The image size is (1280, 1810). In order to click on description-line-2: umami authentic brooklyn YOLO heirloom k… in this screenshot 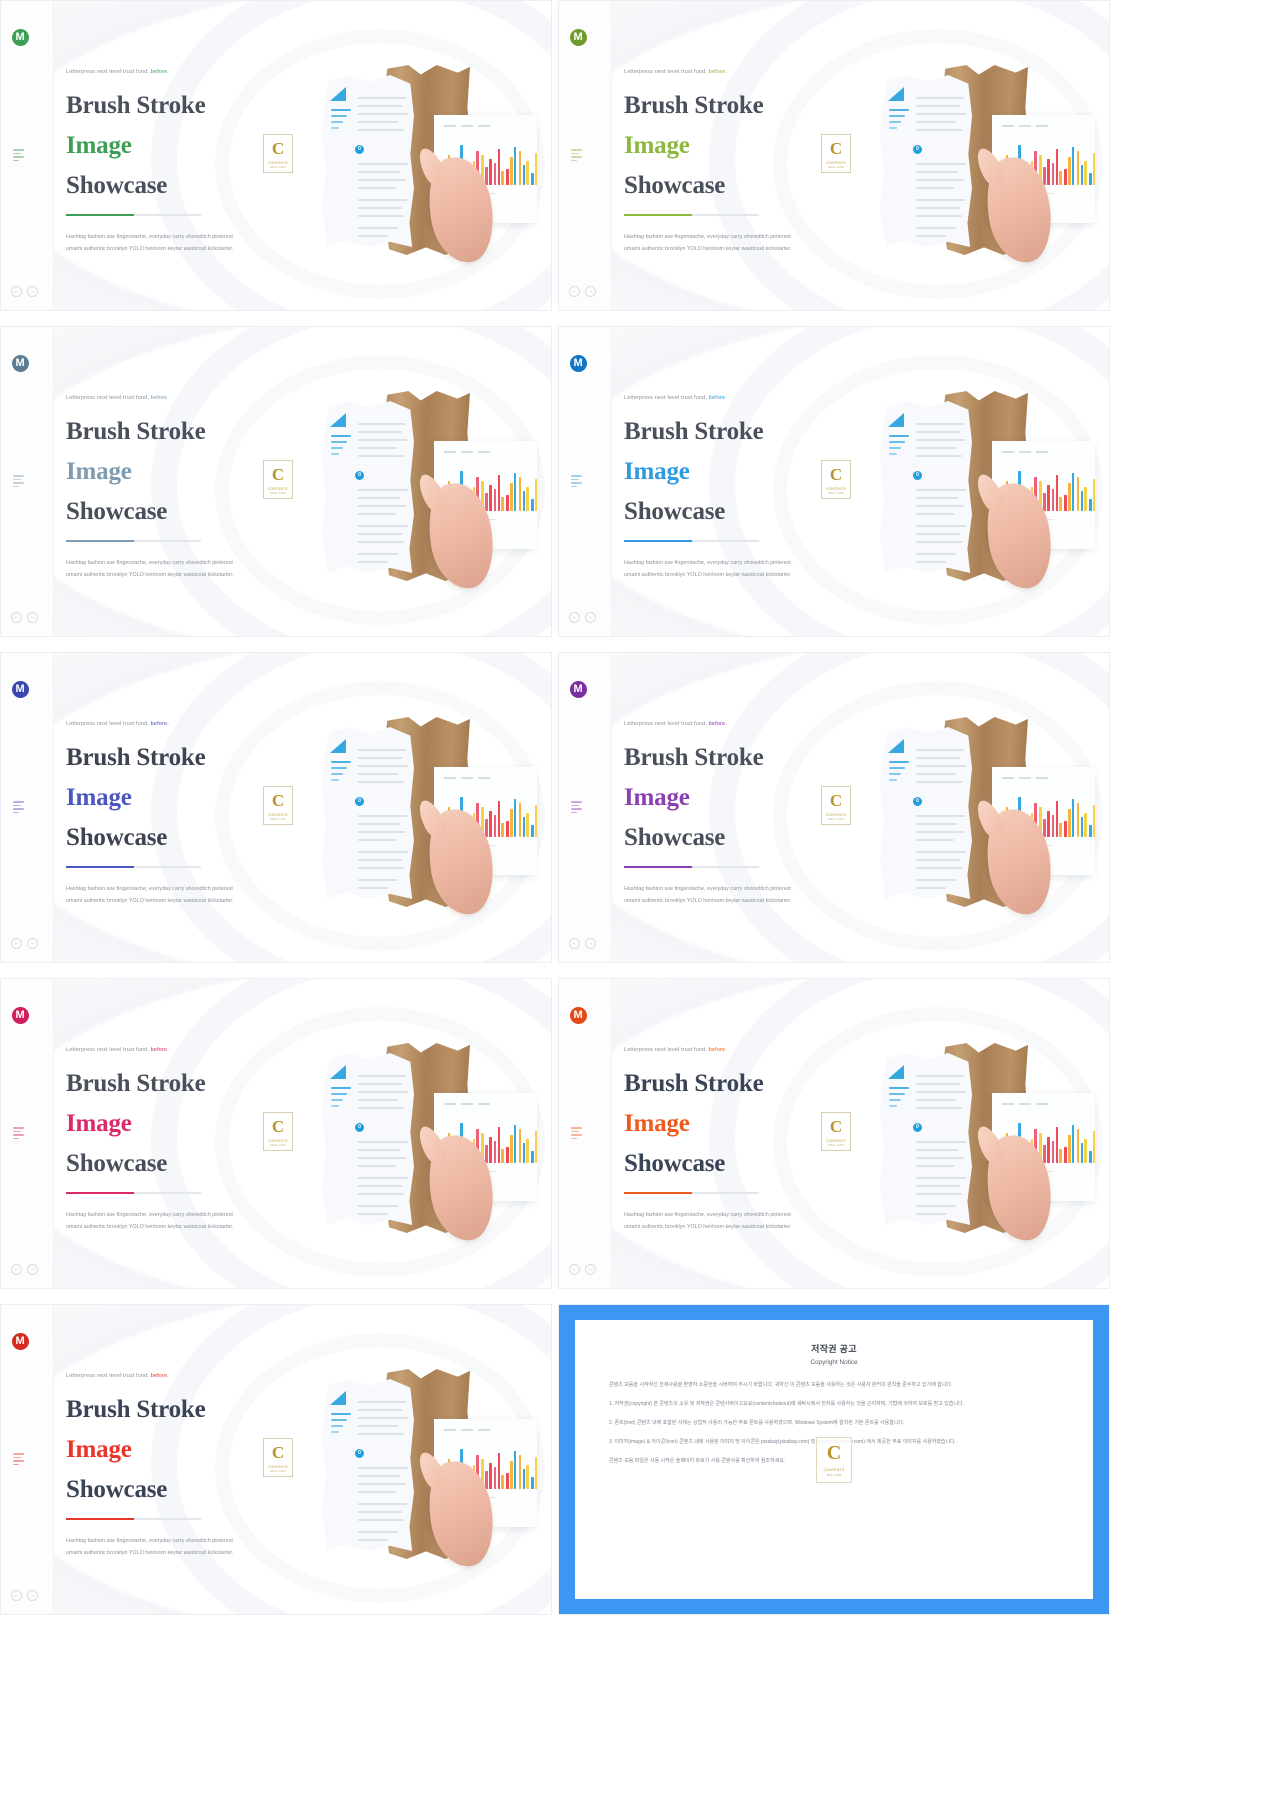, I will do `click(150, 900)`.